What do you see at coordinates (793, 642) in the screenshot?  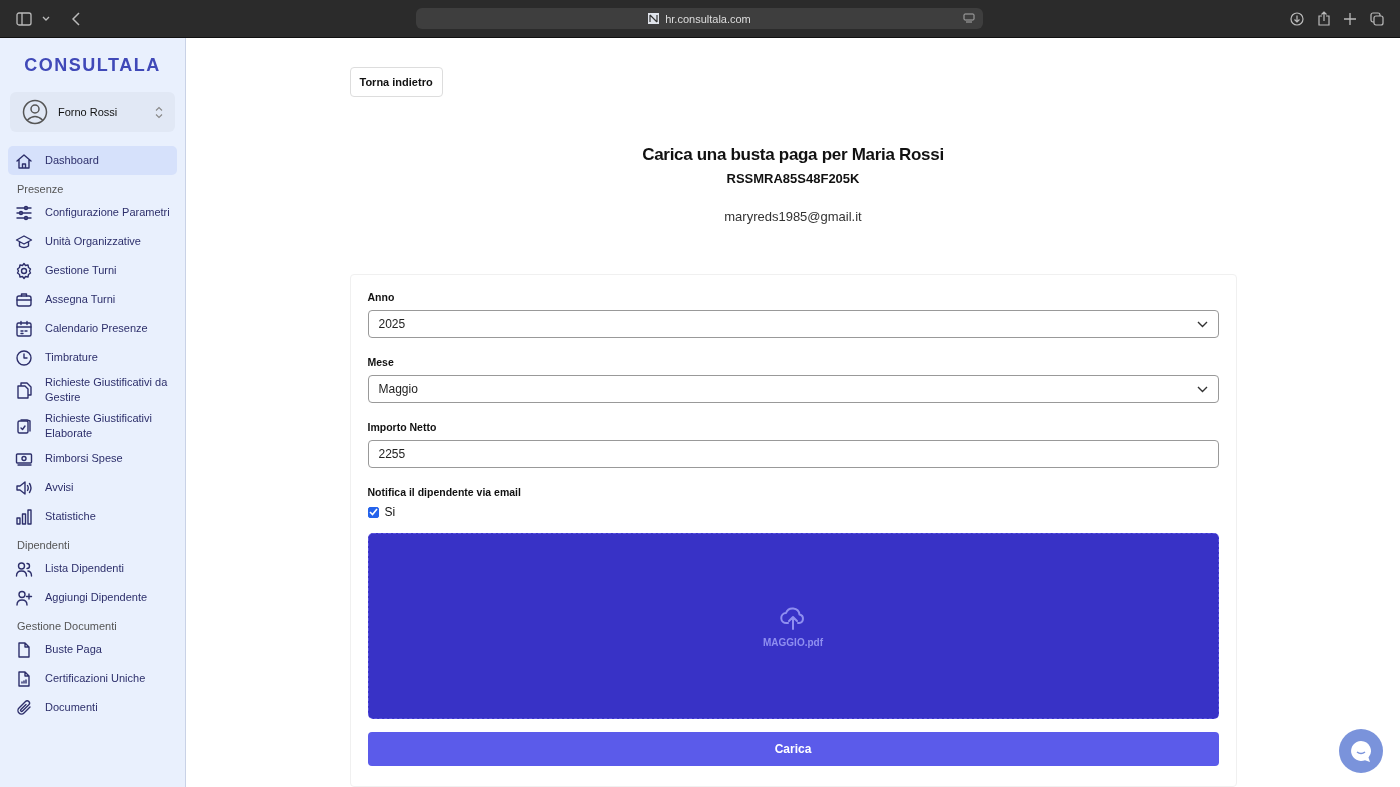 I see `file-name: MAGGIO.pdf` at bounding box center [793, 642].